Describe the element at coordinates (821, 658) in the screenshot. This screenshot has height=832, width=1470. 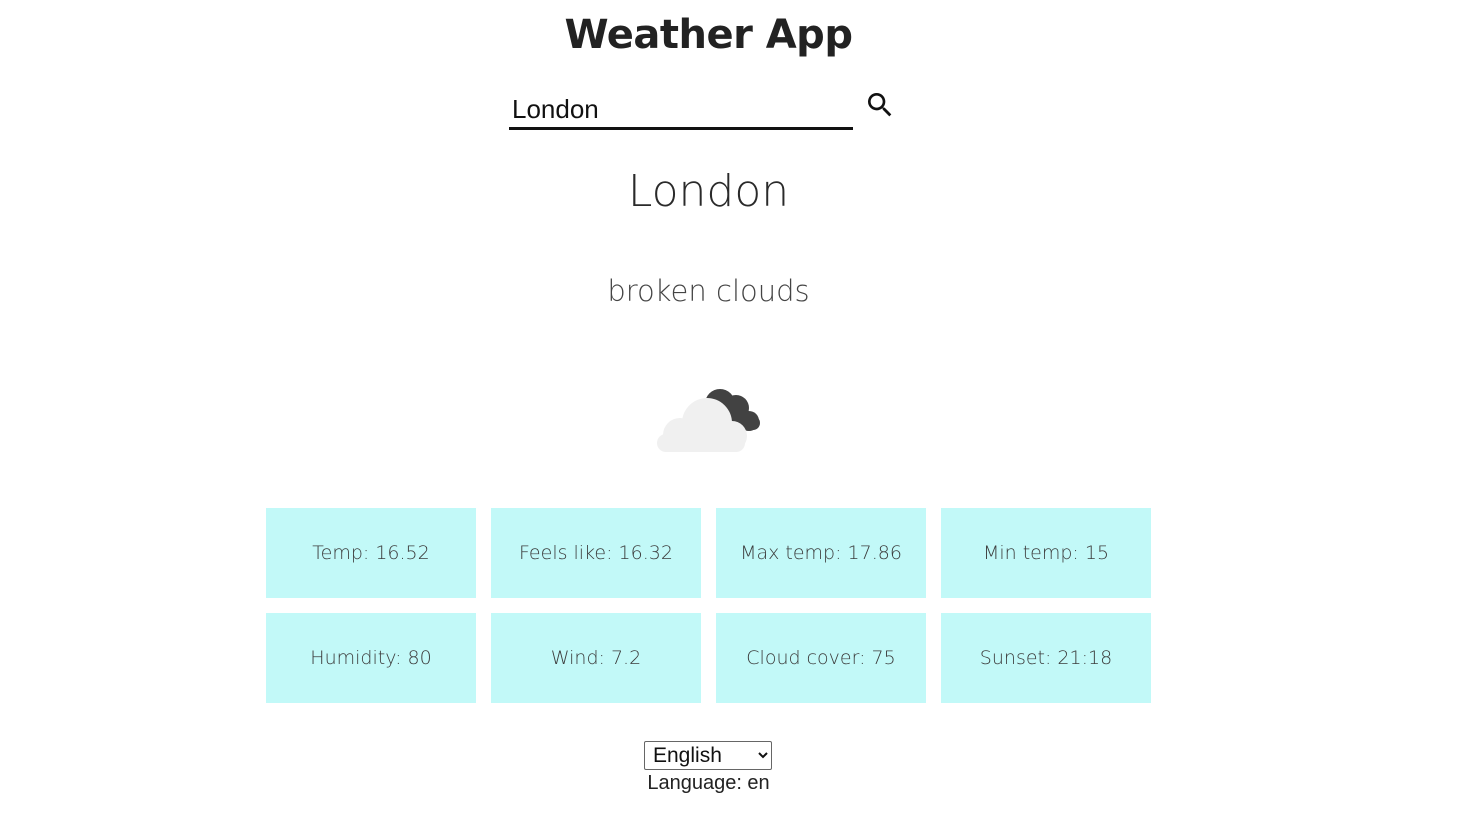
I see `stat-card-cloud-cover: Cloud cover: 75` at that location.